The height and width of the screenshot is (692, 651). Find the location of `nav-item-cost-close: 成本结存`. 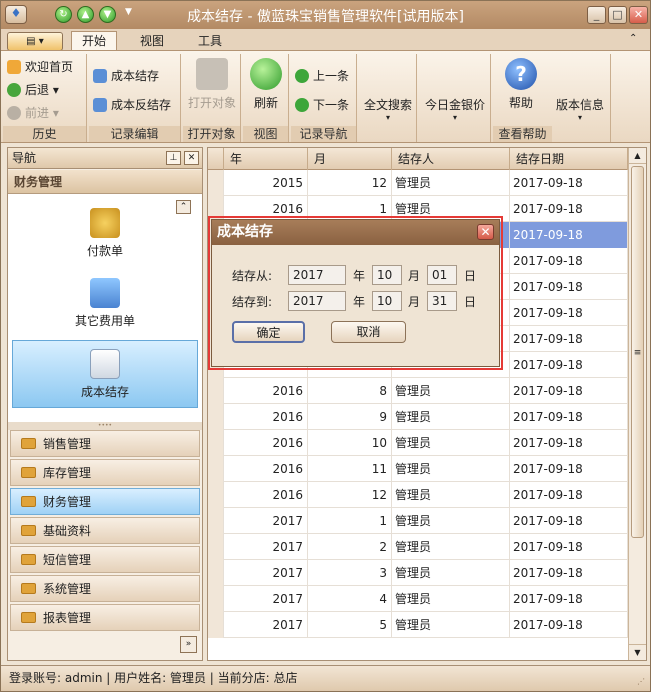

nav-item-cost-close: 成本结存 is located at coordinates (105, 374).